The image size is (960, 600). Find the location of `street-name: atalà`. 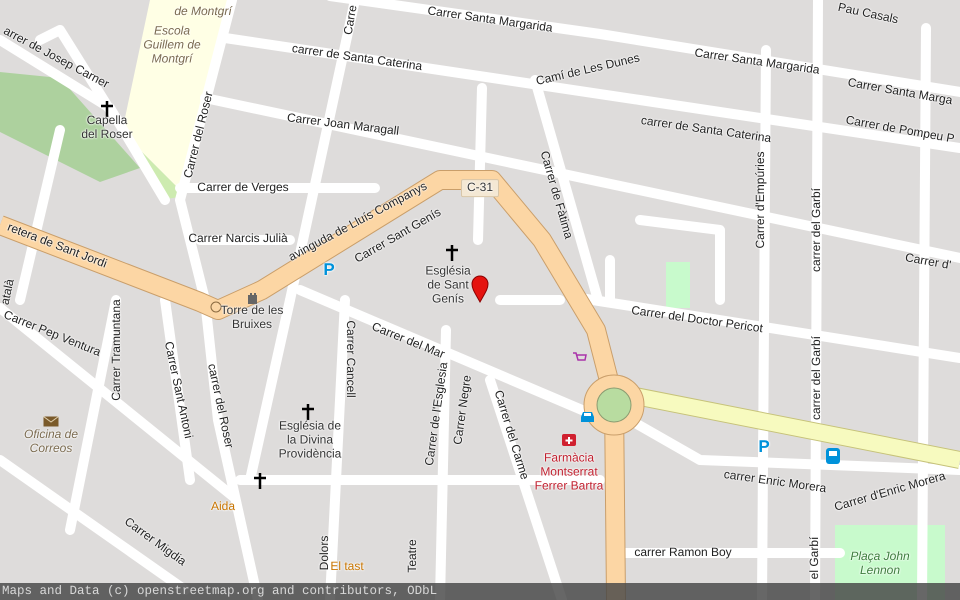

street-name: atalà is located at coordinates (9, 292).